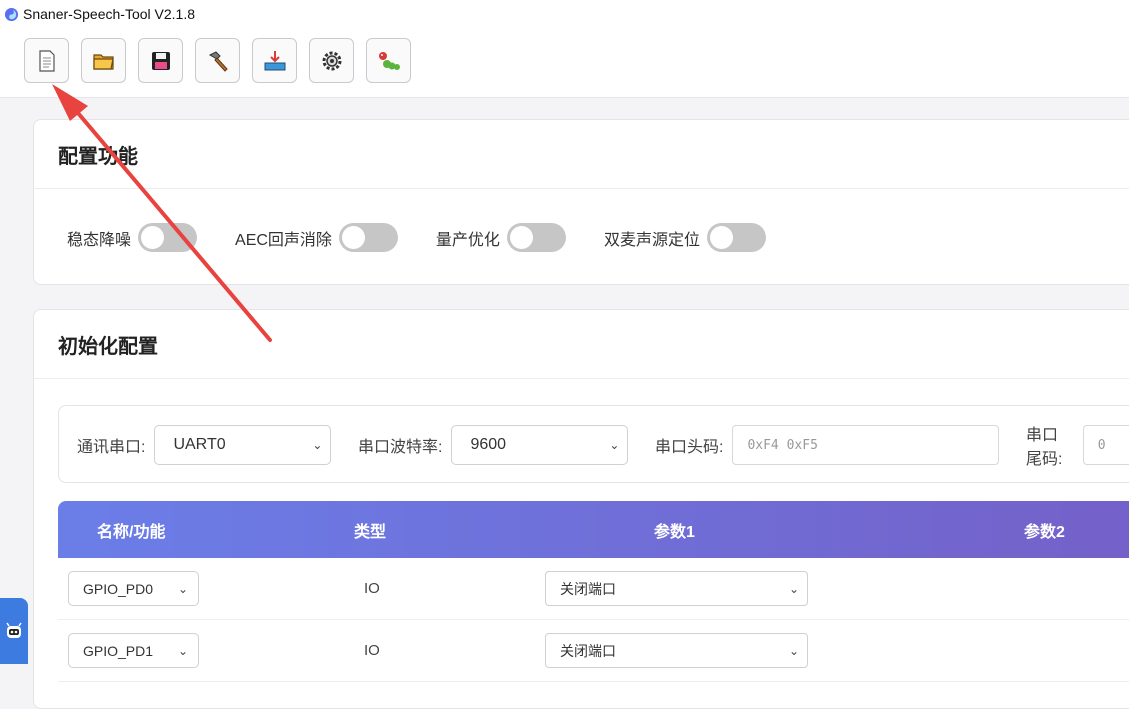 This screenshot has height=709, width=1129. I want to click on tail-code-label: 串口尾码:, so click(1044, 447).